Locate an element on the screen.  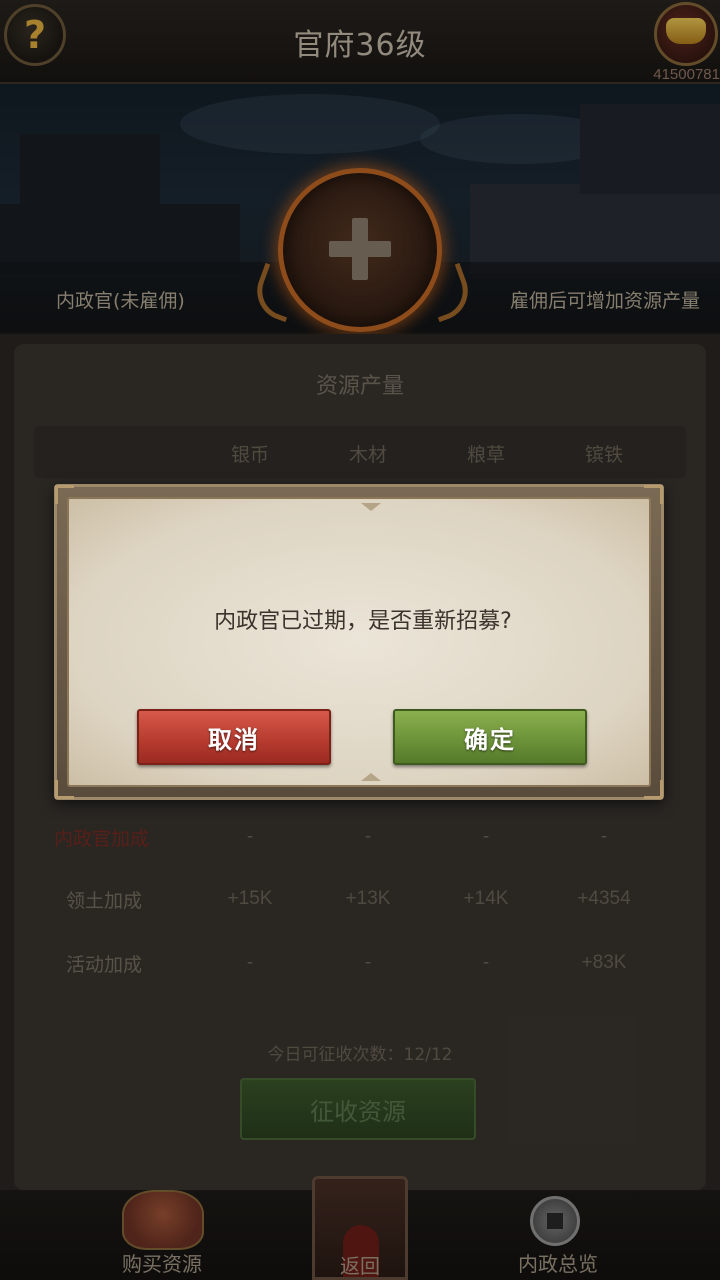
table-cell: +13K is located at coordinates (368, 898).